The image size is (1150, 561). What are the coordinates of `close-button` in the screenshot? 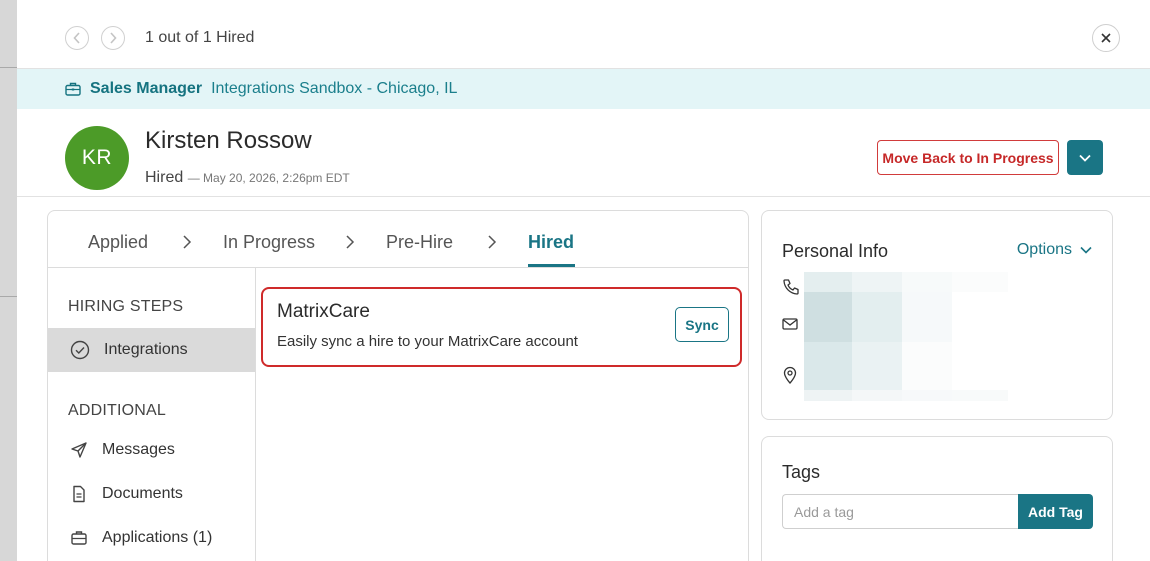 It's located at (1106, 38).